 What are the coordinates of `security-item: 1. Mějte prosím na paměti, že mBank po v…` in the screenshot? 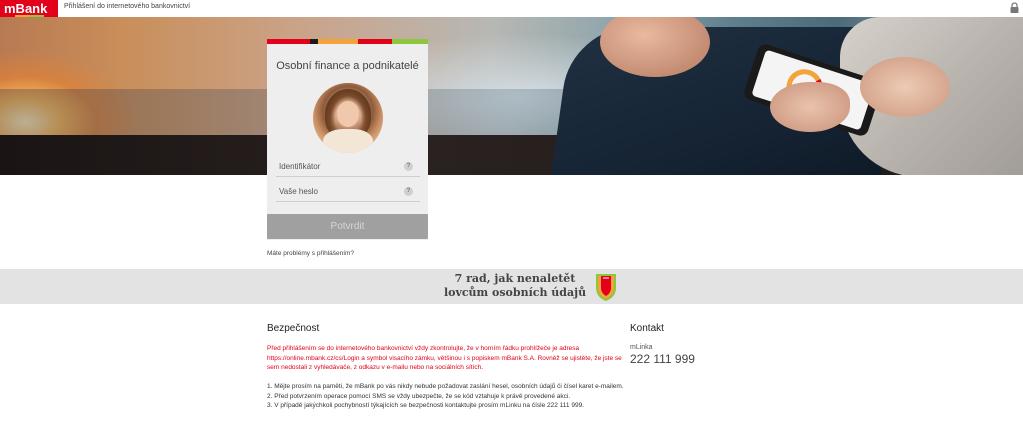 It's located at (445, 386).